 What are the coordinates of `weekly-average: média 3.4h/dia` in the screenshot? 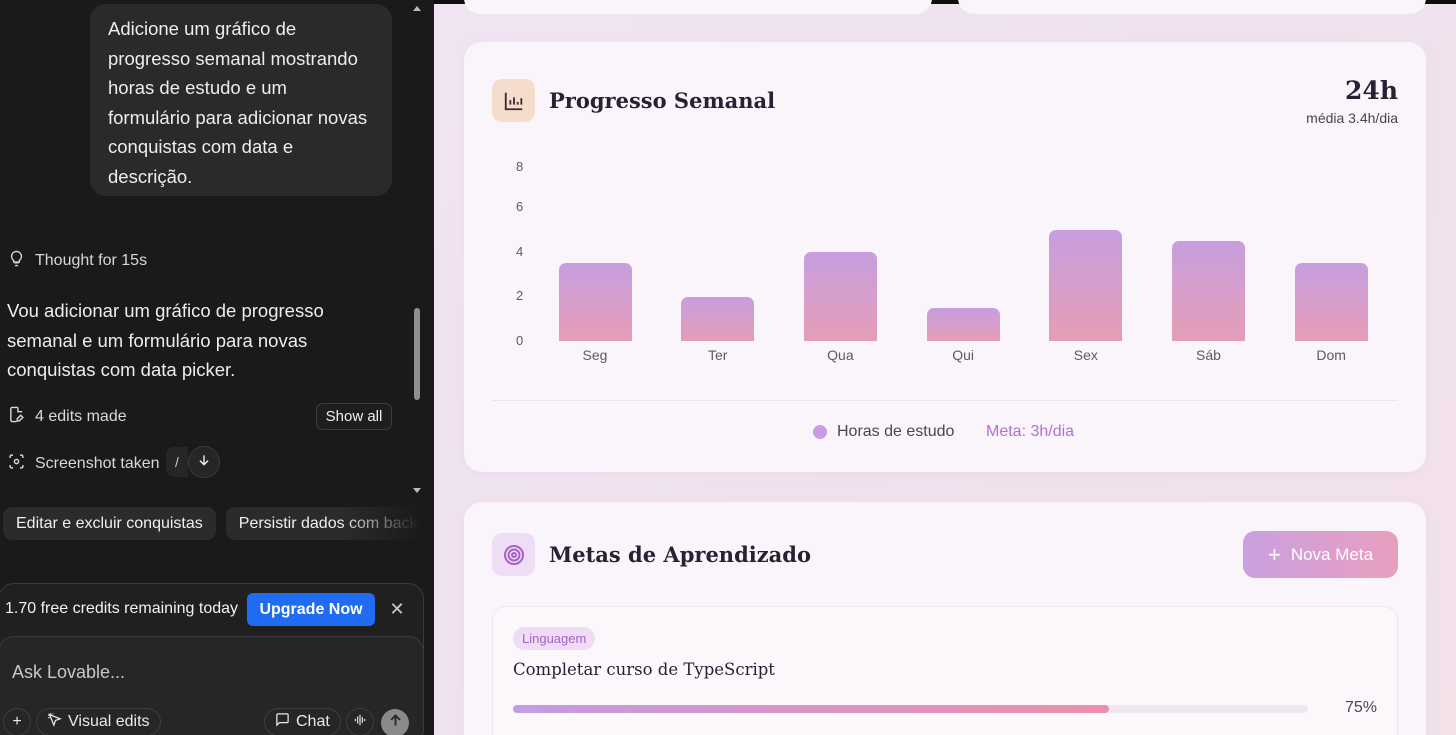 It's located at (1352, 118).